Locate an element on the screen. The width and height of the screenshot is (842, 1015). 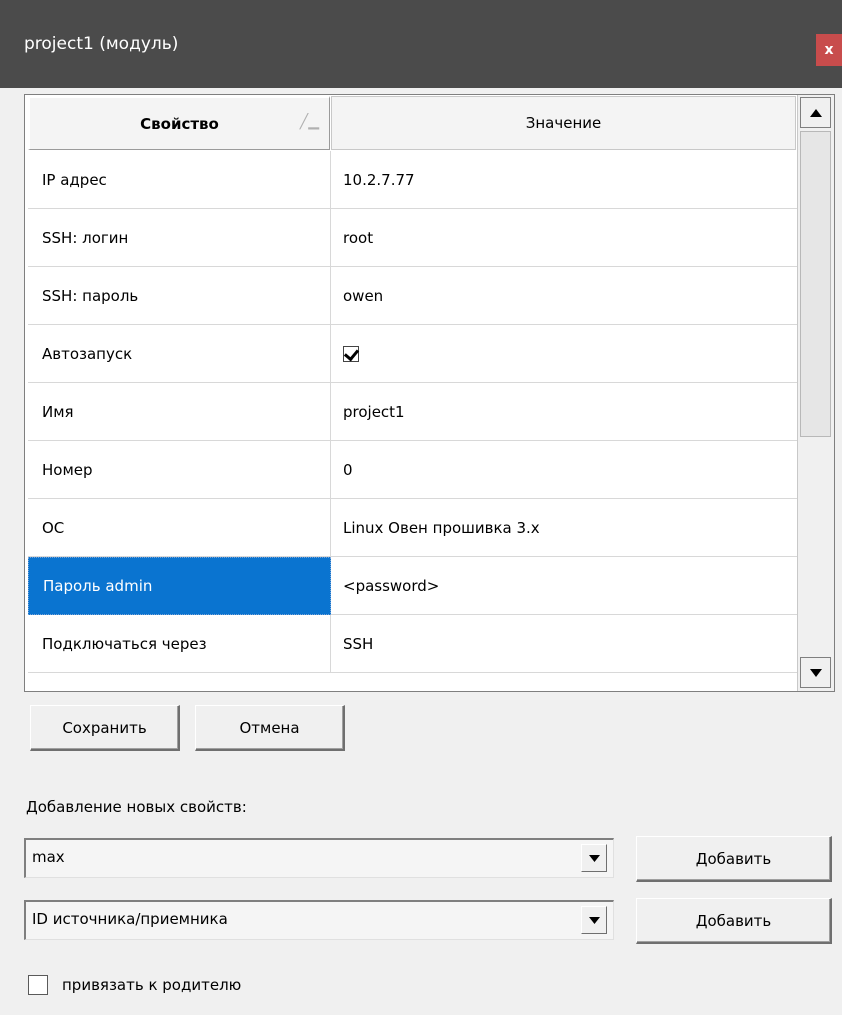
close-button: x is located at coordinates (829, 50).